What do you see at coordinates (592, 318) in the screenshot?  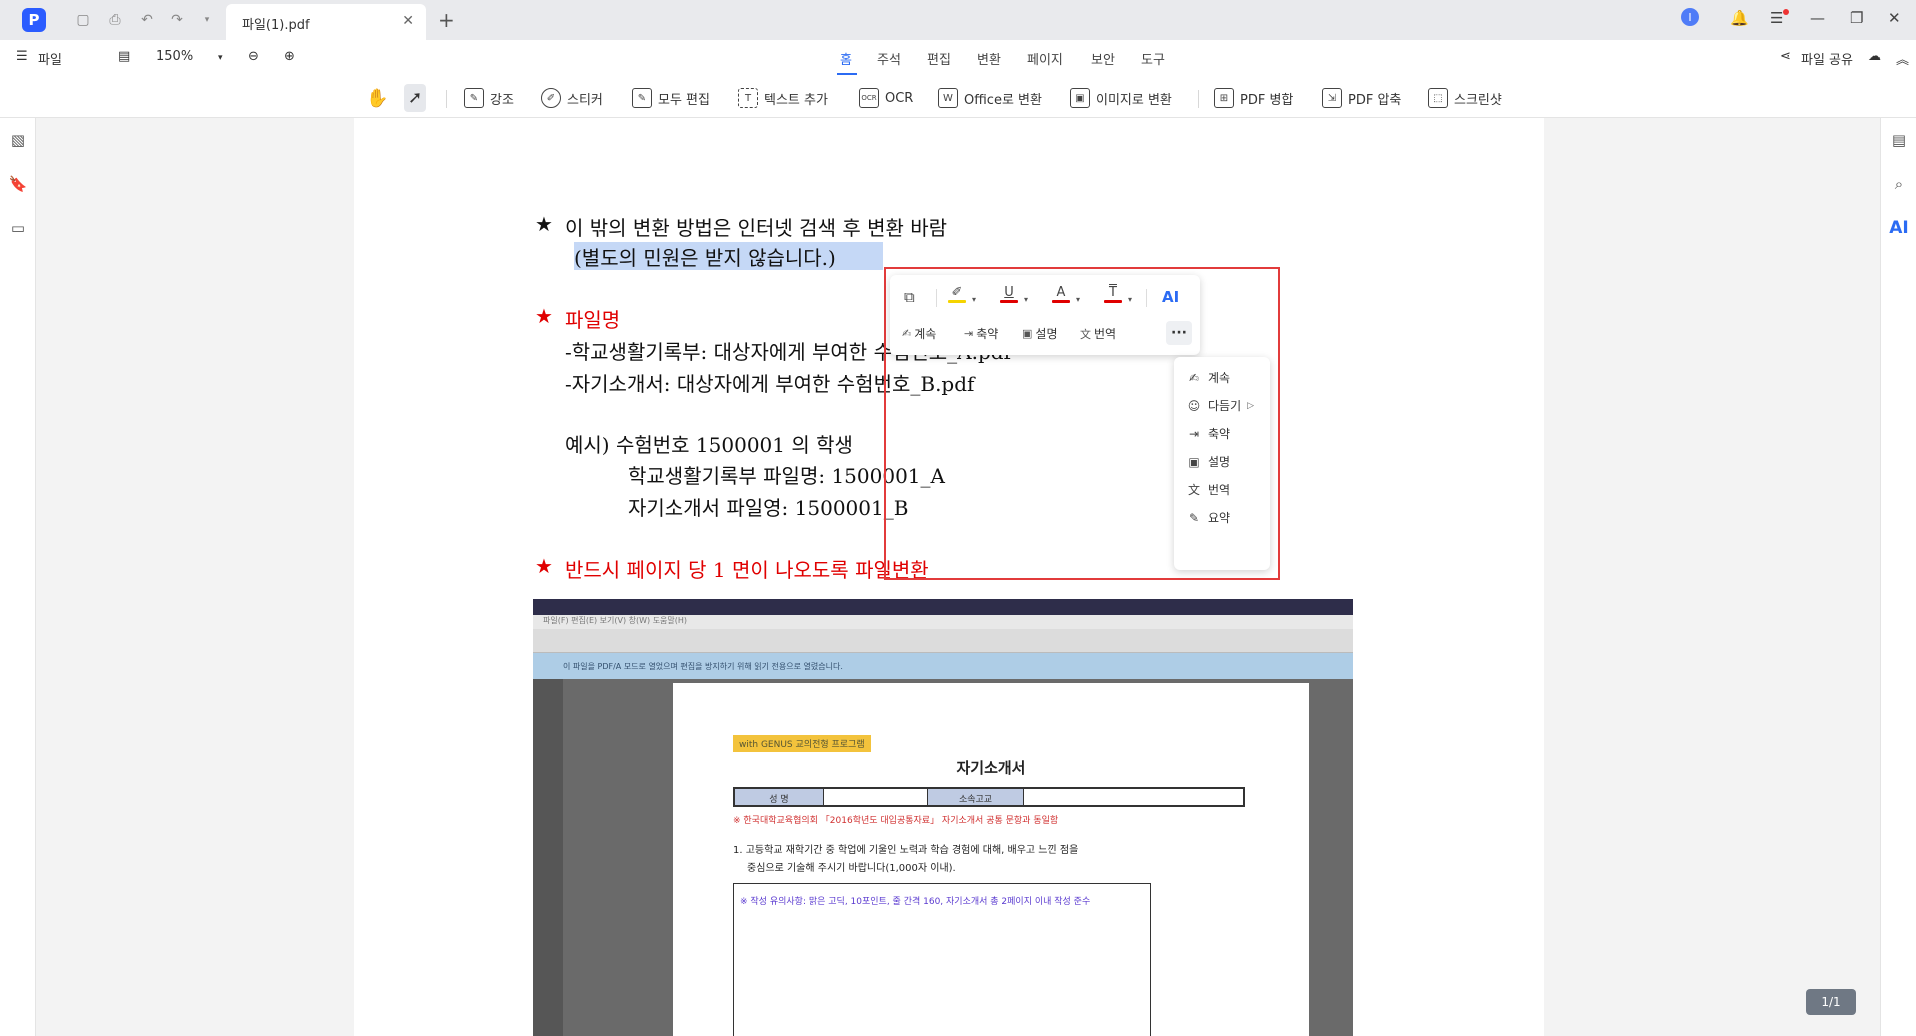 I see `doc-heading-filename: 파일명` at bounding box center [592, 318].